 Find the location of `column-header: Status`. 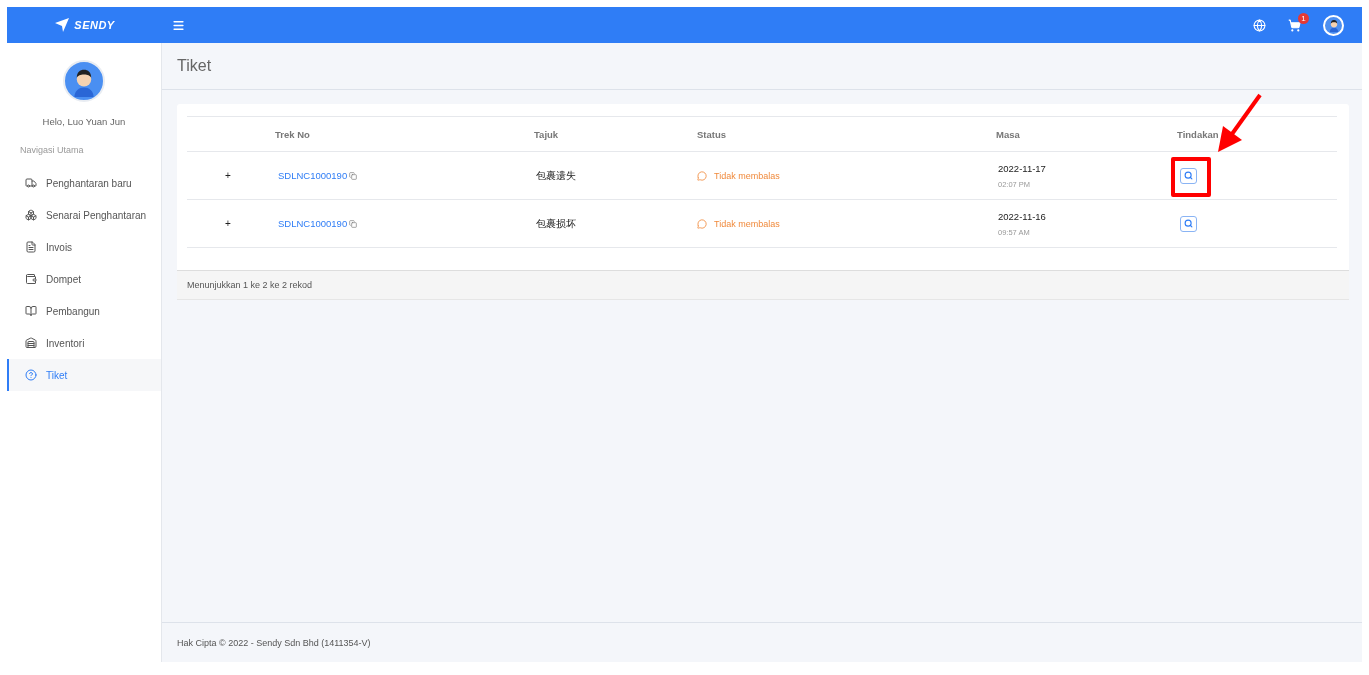

column-header: Status is located at coordinates (712, 134).